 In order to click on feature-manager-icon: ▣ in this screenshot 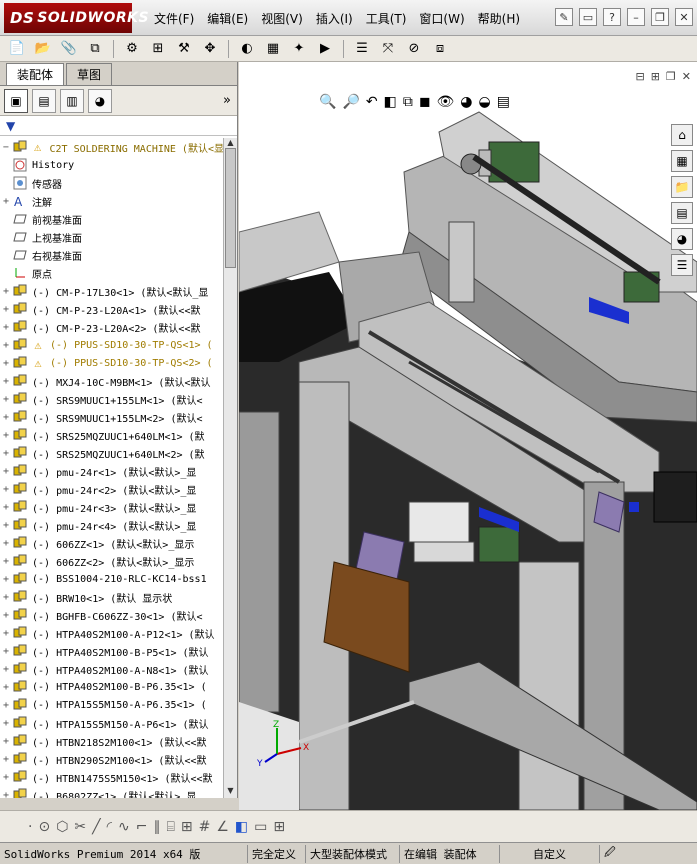, I will do `click(16, 100)`.